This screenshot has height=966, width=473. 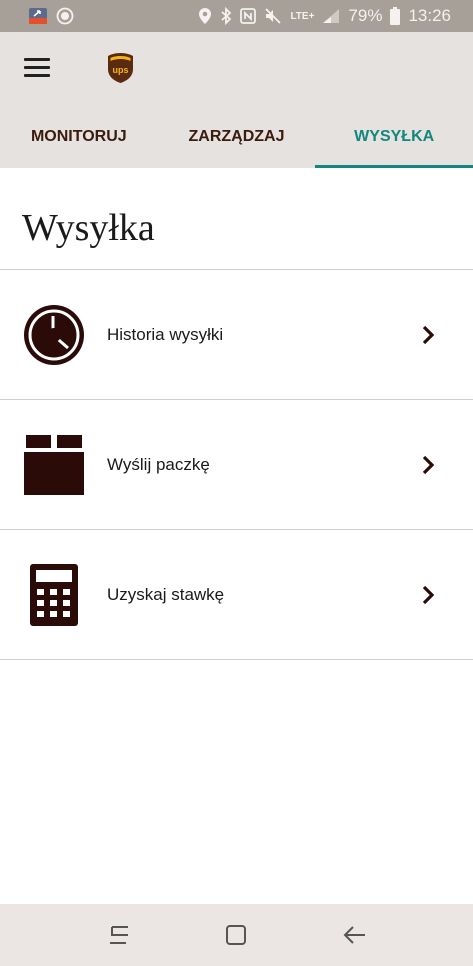 I want to click on system-nav-bar, so click(x=236, y=935).